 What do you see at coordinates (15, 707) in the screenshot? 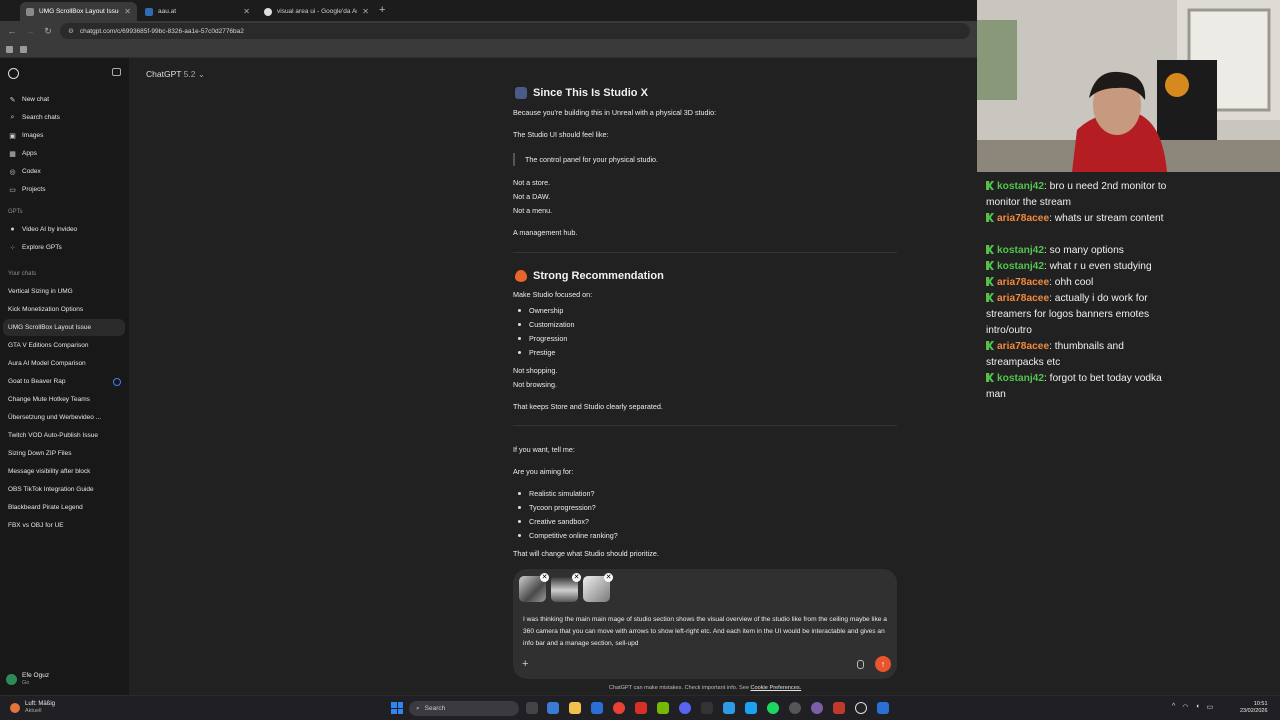
I see `weather-icon` at bounding box center [15, 707].